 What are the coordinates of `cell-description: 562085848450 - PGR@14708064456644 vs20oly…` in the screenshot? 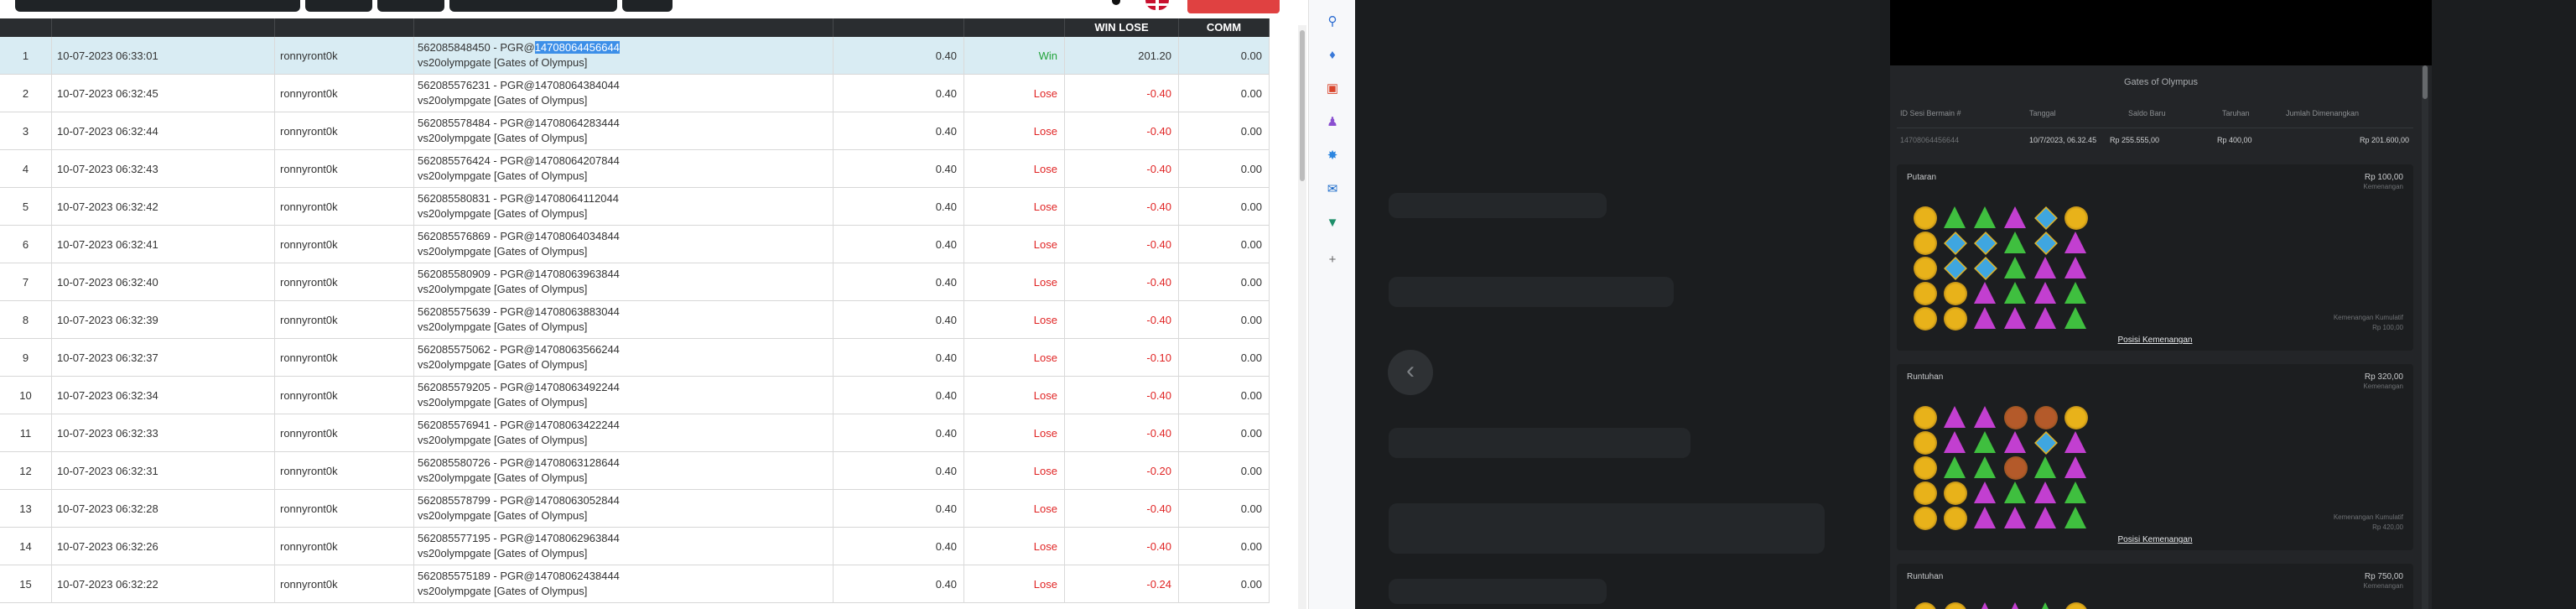 It's located at (624, 56).